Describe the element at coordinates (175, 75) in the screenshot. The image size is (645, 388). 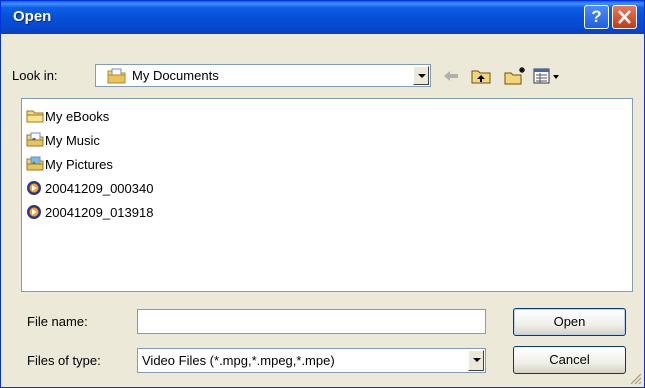
I see `look-in-value: My Documents` at that location.